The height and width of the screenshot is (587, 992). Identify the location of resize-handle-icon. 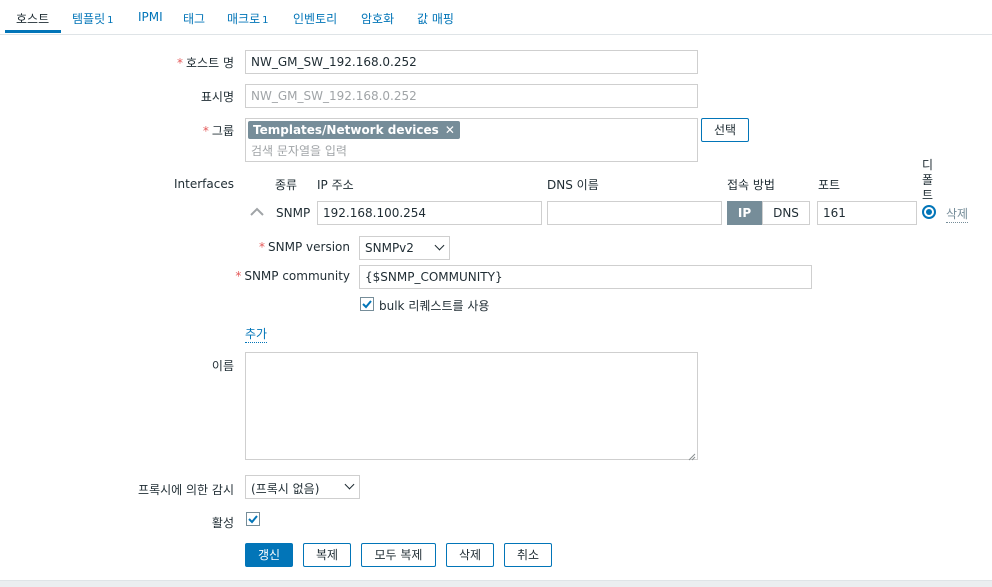
(692, 457).